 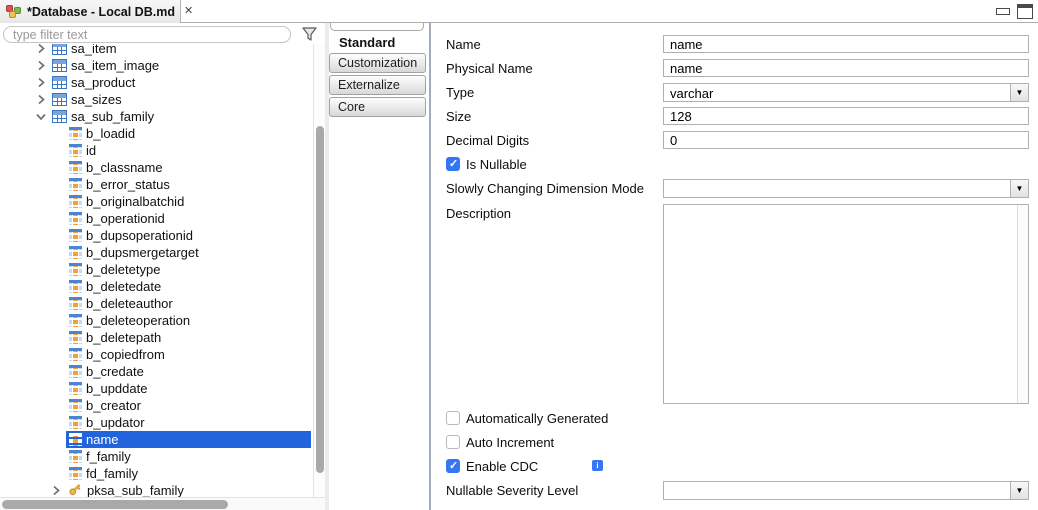 What do you see at coordinates (846, 44) in the screenshot?
I see `name-field` at bounding box center [846, 44].